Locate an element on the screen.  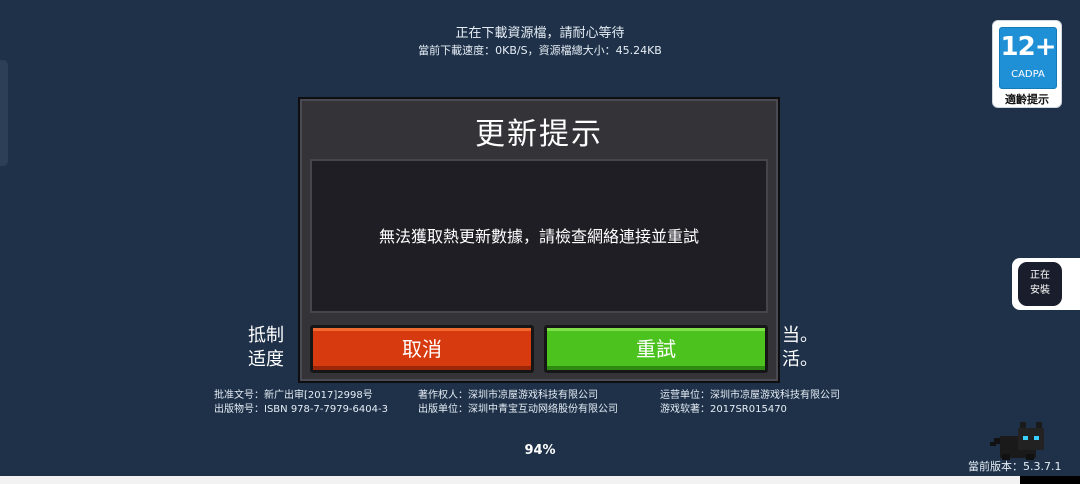
version-label: 當前版本： is located at coordinates (995, 466).